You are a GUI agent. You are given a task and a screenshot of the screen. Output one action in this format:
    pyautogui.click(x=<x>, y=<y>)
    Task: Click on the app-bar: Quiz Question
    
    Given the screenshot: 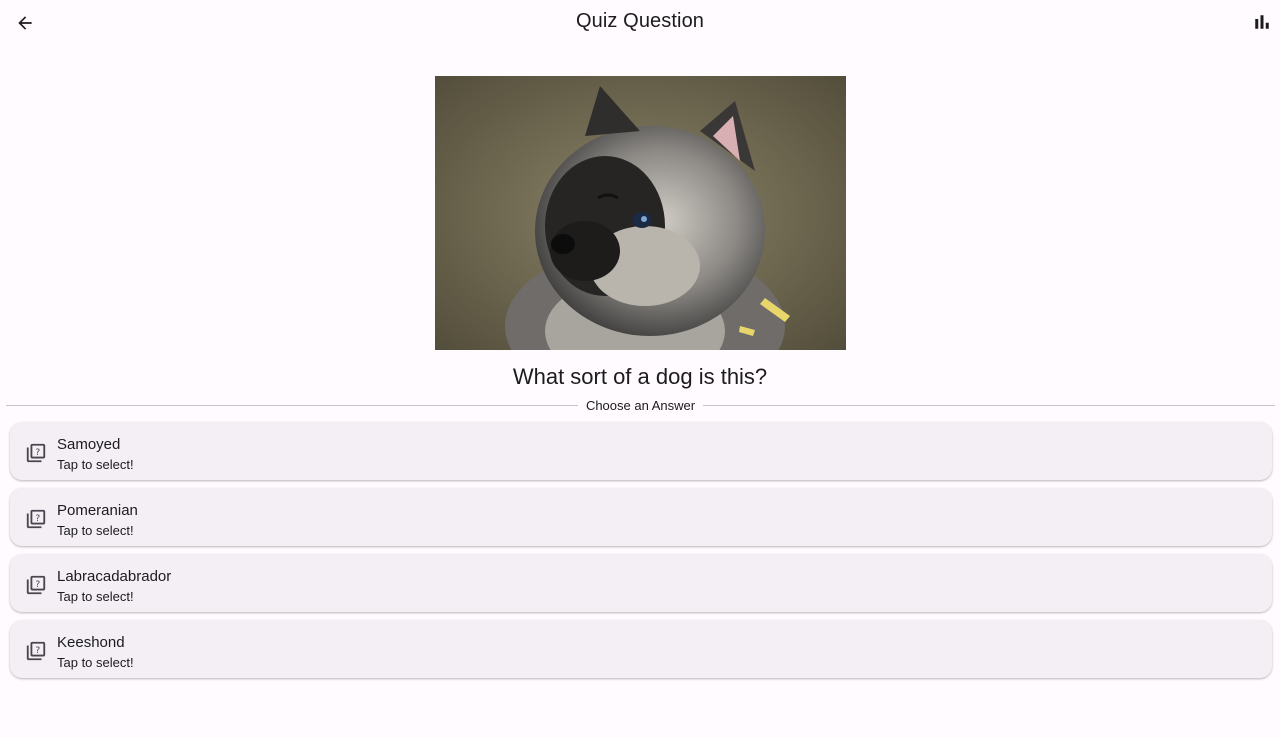 What is the action you would take?
    pyautogui.click(x=640, y=22)
    